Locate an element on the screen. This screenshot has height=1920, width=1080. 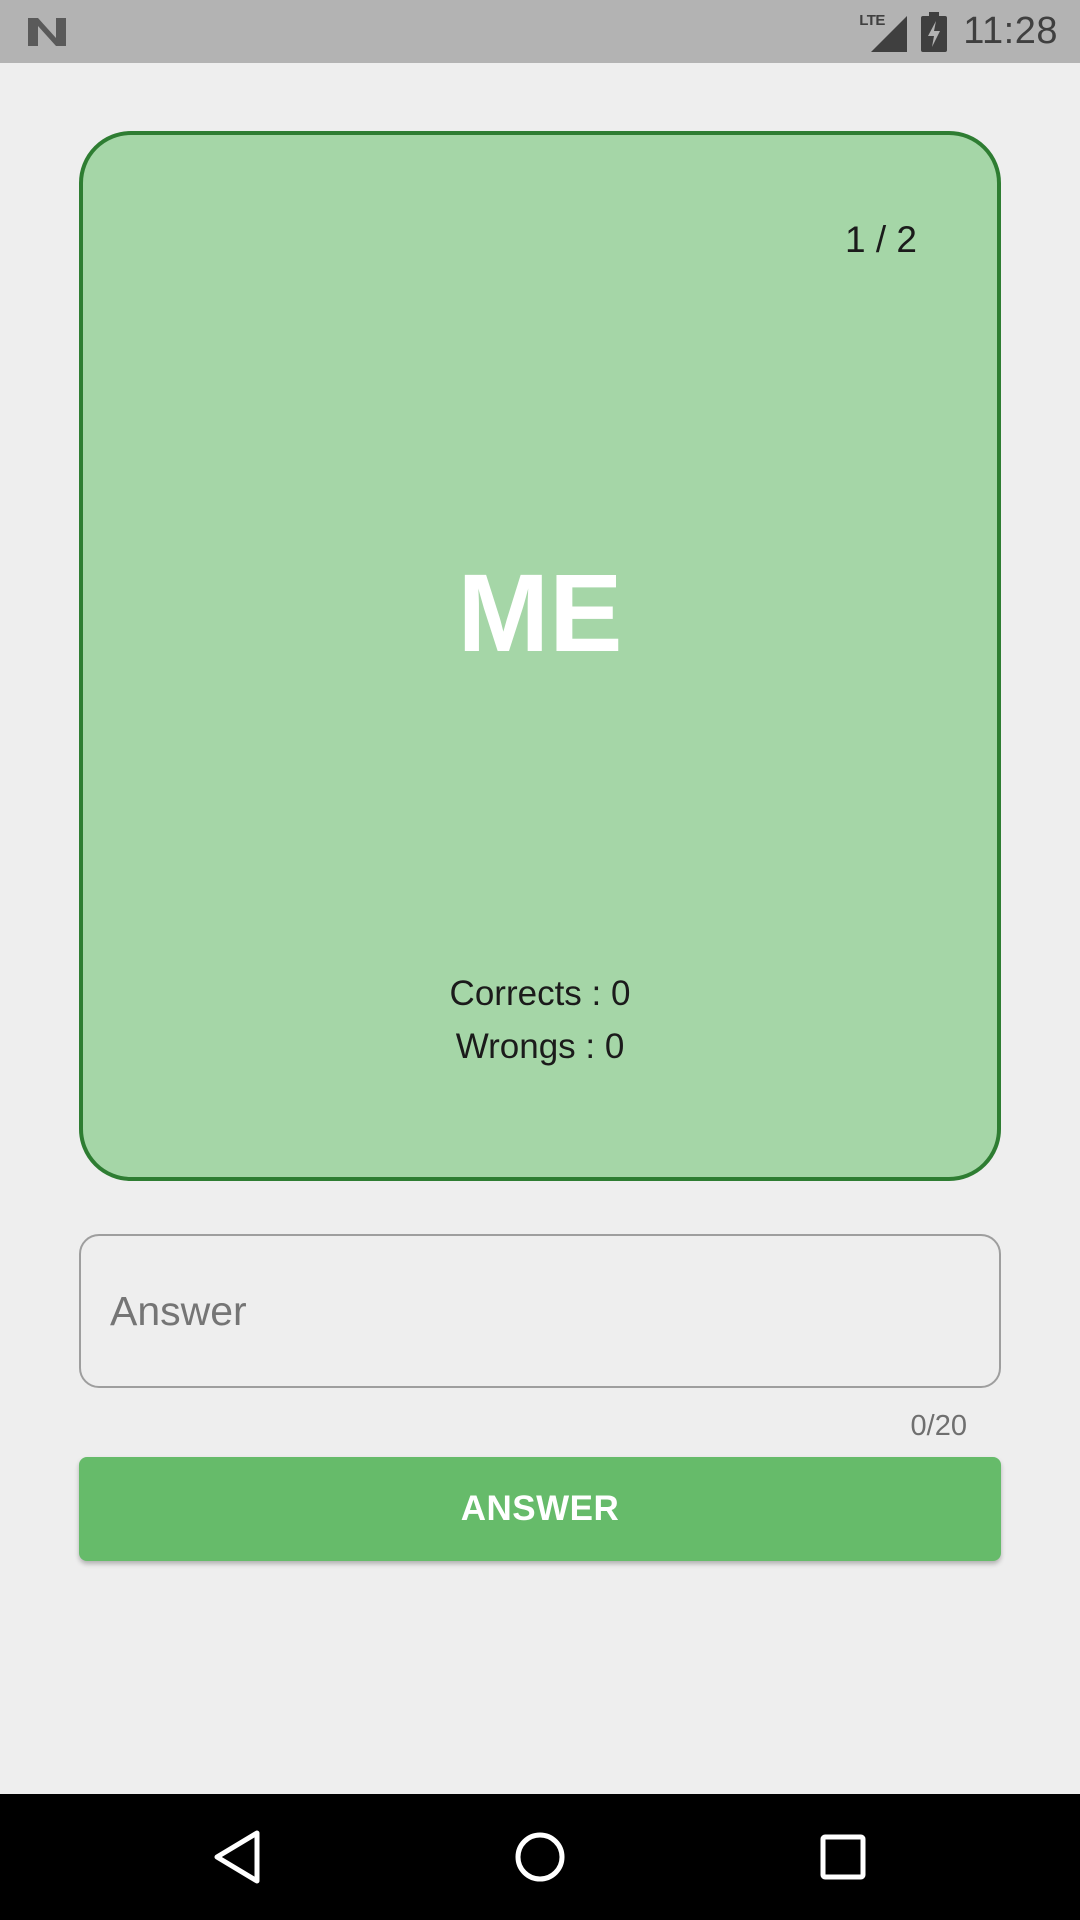
recents-button is located at coordinates (843, 1857).